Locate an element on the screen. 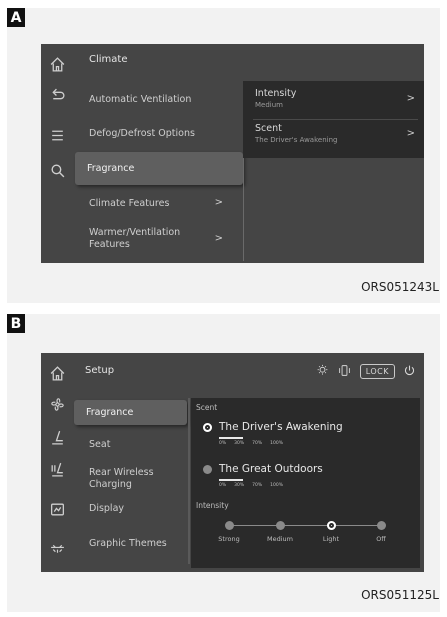 Image resolution: width=447 pixels, height=617 pixels. page-title: Climate is located at coordinates (108, 59).